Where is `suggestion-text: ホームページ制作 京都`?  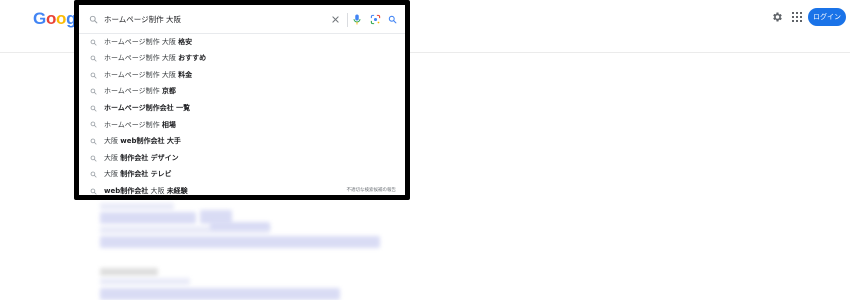 suggestion-text: ホームページ制作 京都 is located at coordinates (140, 91).